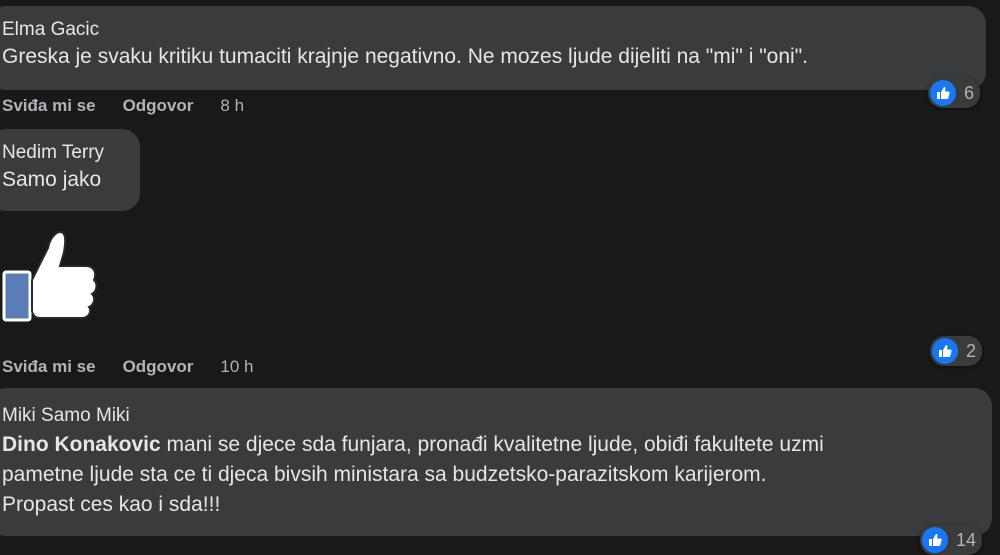 This screenshot has height=555, width=1000. Describe the element at coordinates (50, 276) in the screenshot. I see `thumbs-up-sticker` at that location.